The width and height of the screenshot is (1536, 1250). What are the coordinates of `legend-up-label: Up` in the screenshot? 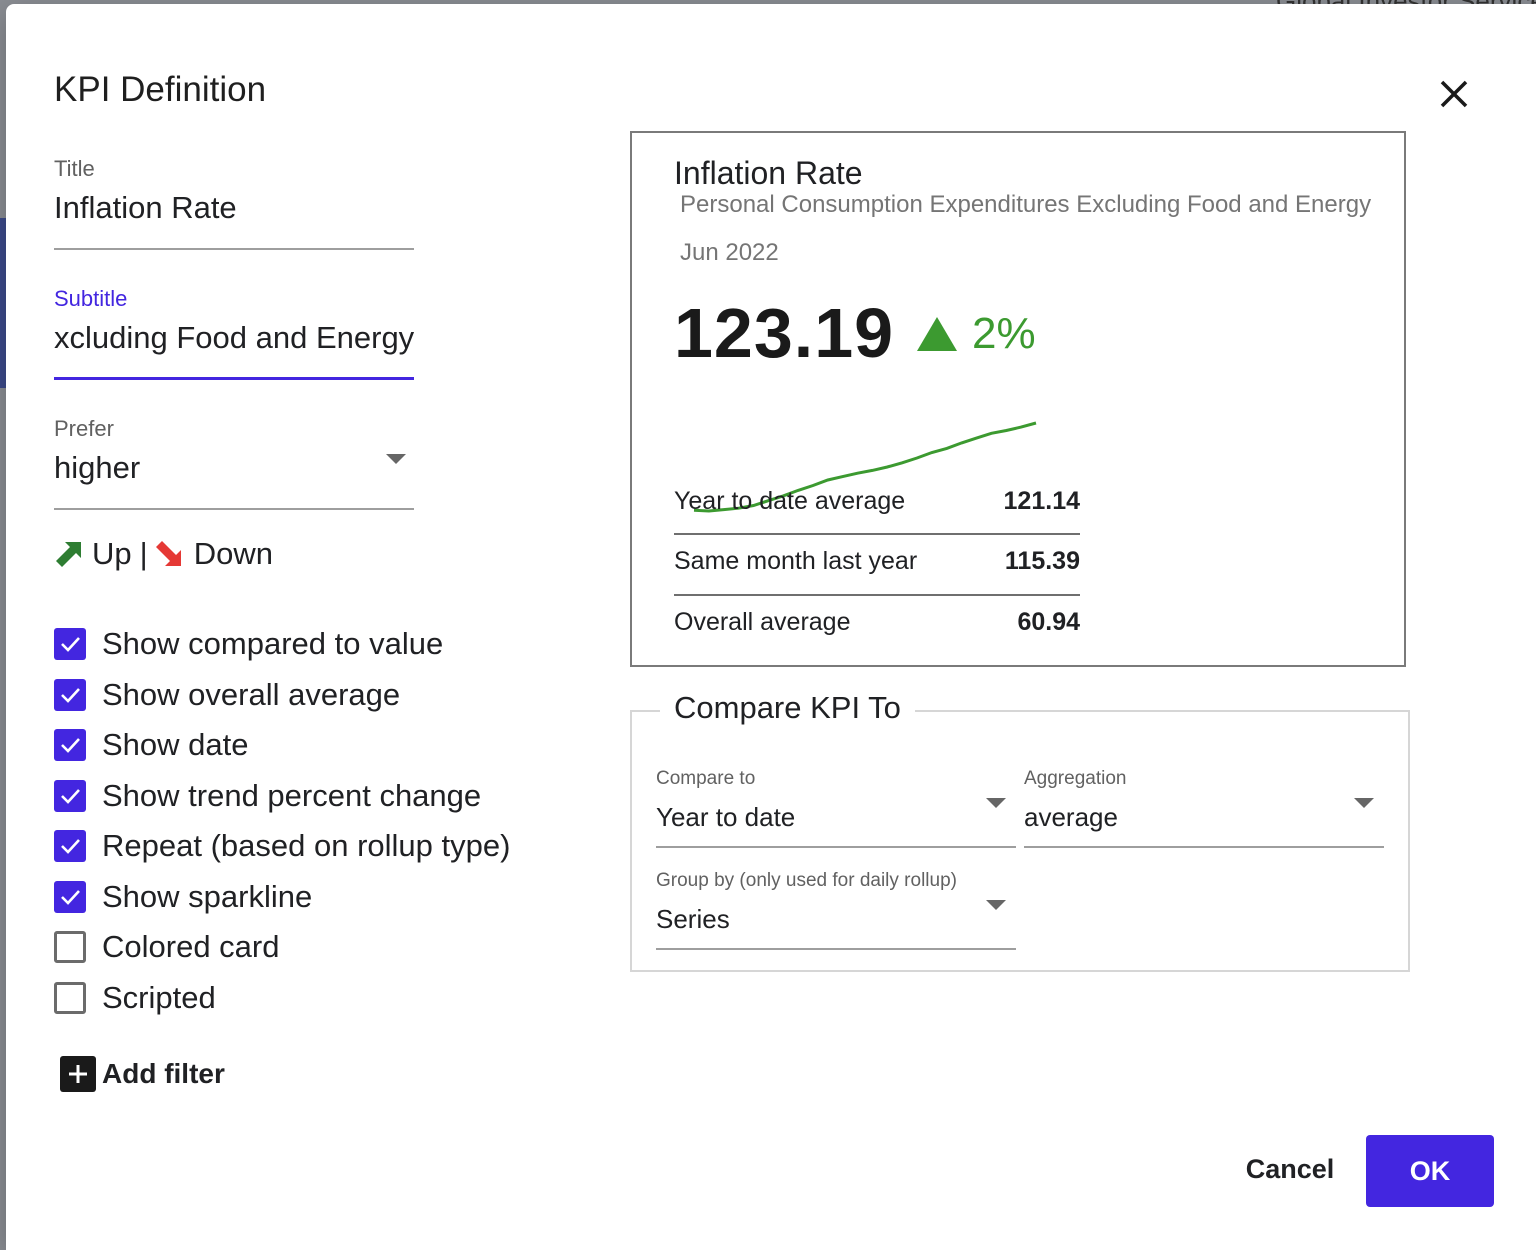 It's located at (112, 553).